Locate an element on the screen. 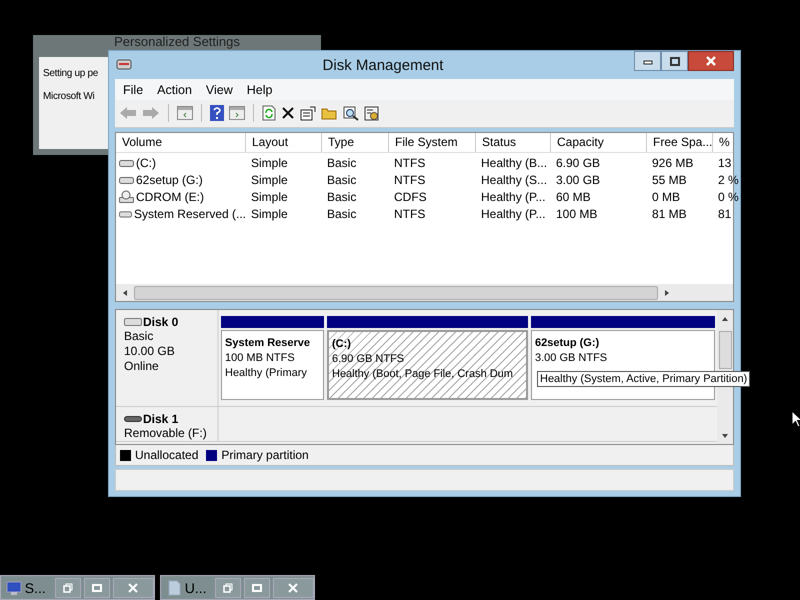 The width and height of the screenshot is (800, 600). scroll-down-icon is located at coordinates (725, 436).